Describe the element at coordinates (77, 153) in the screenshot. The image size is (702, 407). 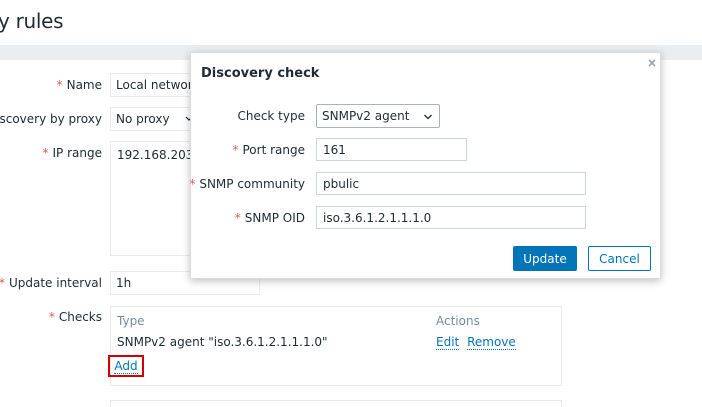
I see `ip-range-label: IP range` at that location.